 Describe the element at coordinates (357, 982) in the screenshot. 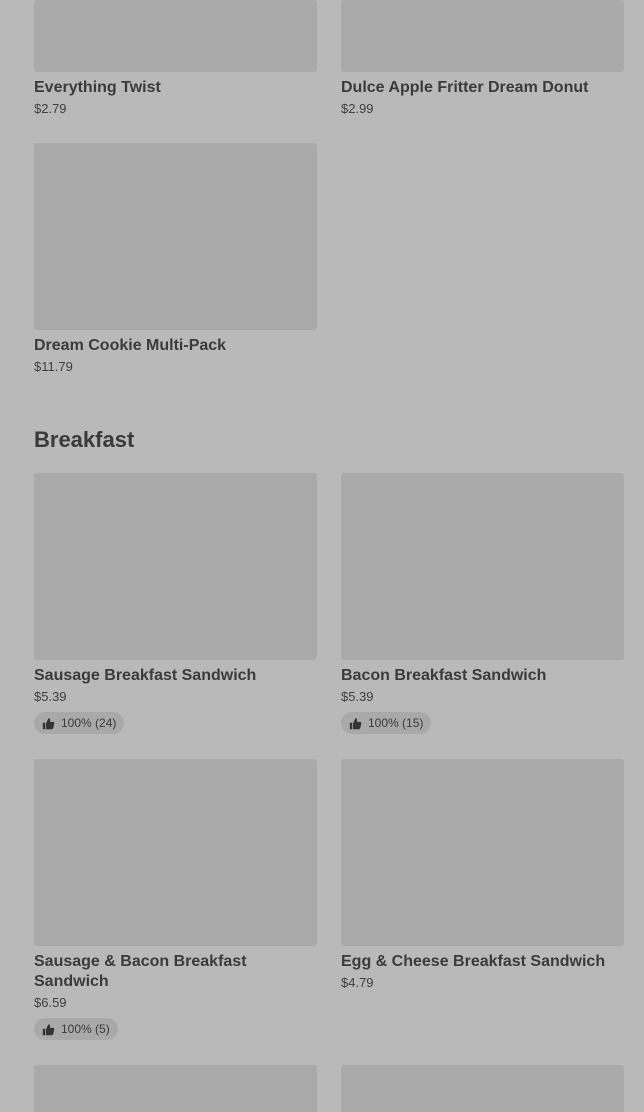

I see `item-price: $4.79` at that location.